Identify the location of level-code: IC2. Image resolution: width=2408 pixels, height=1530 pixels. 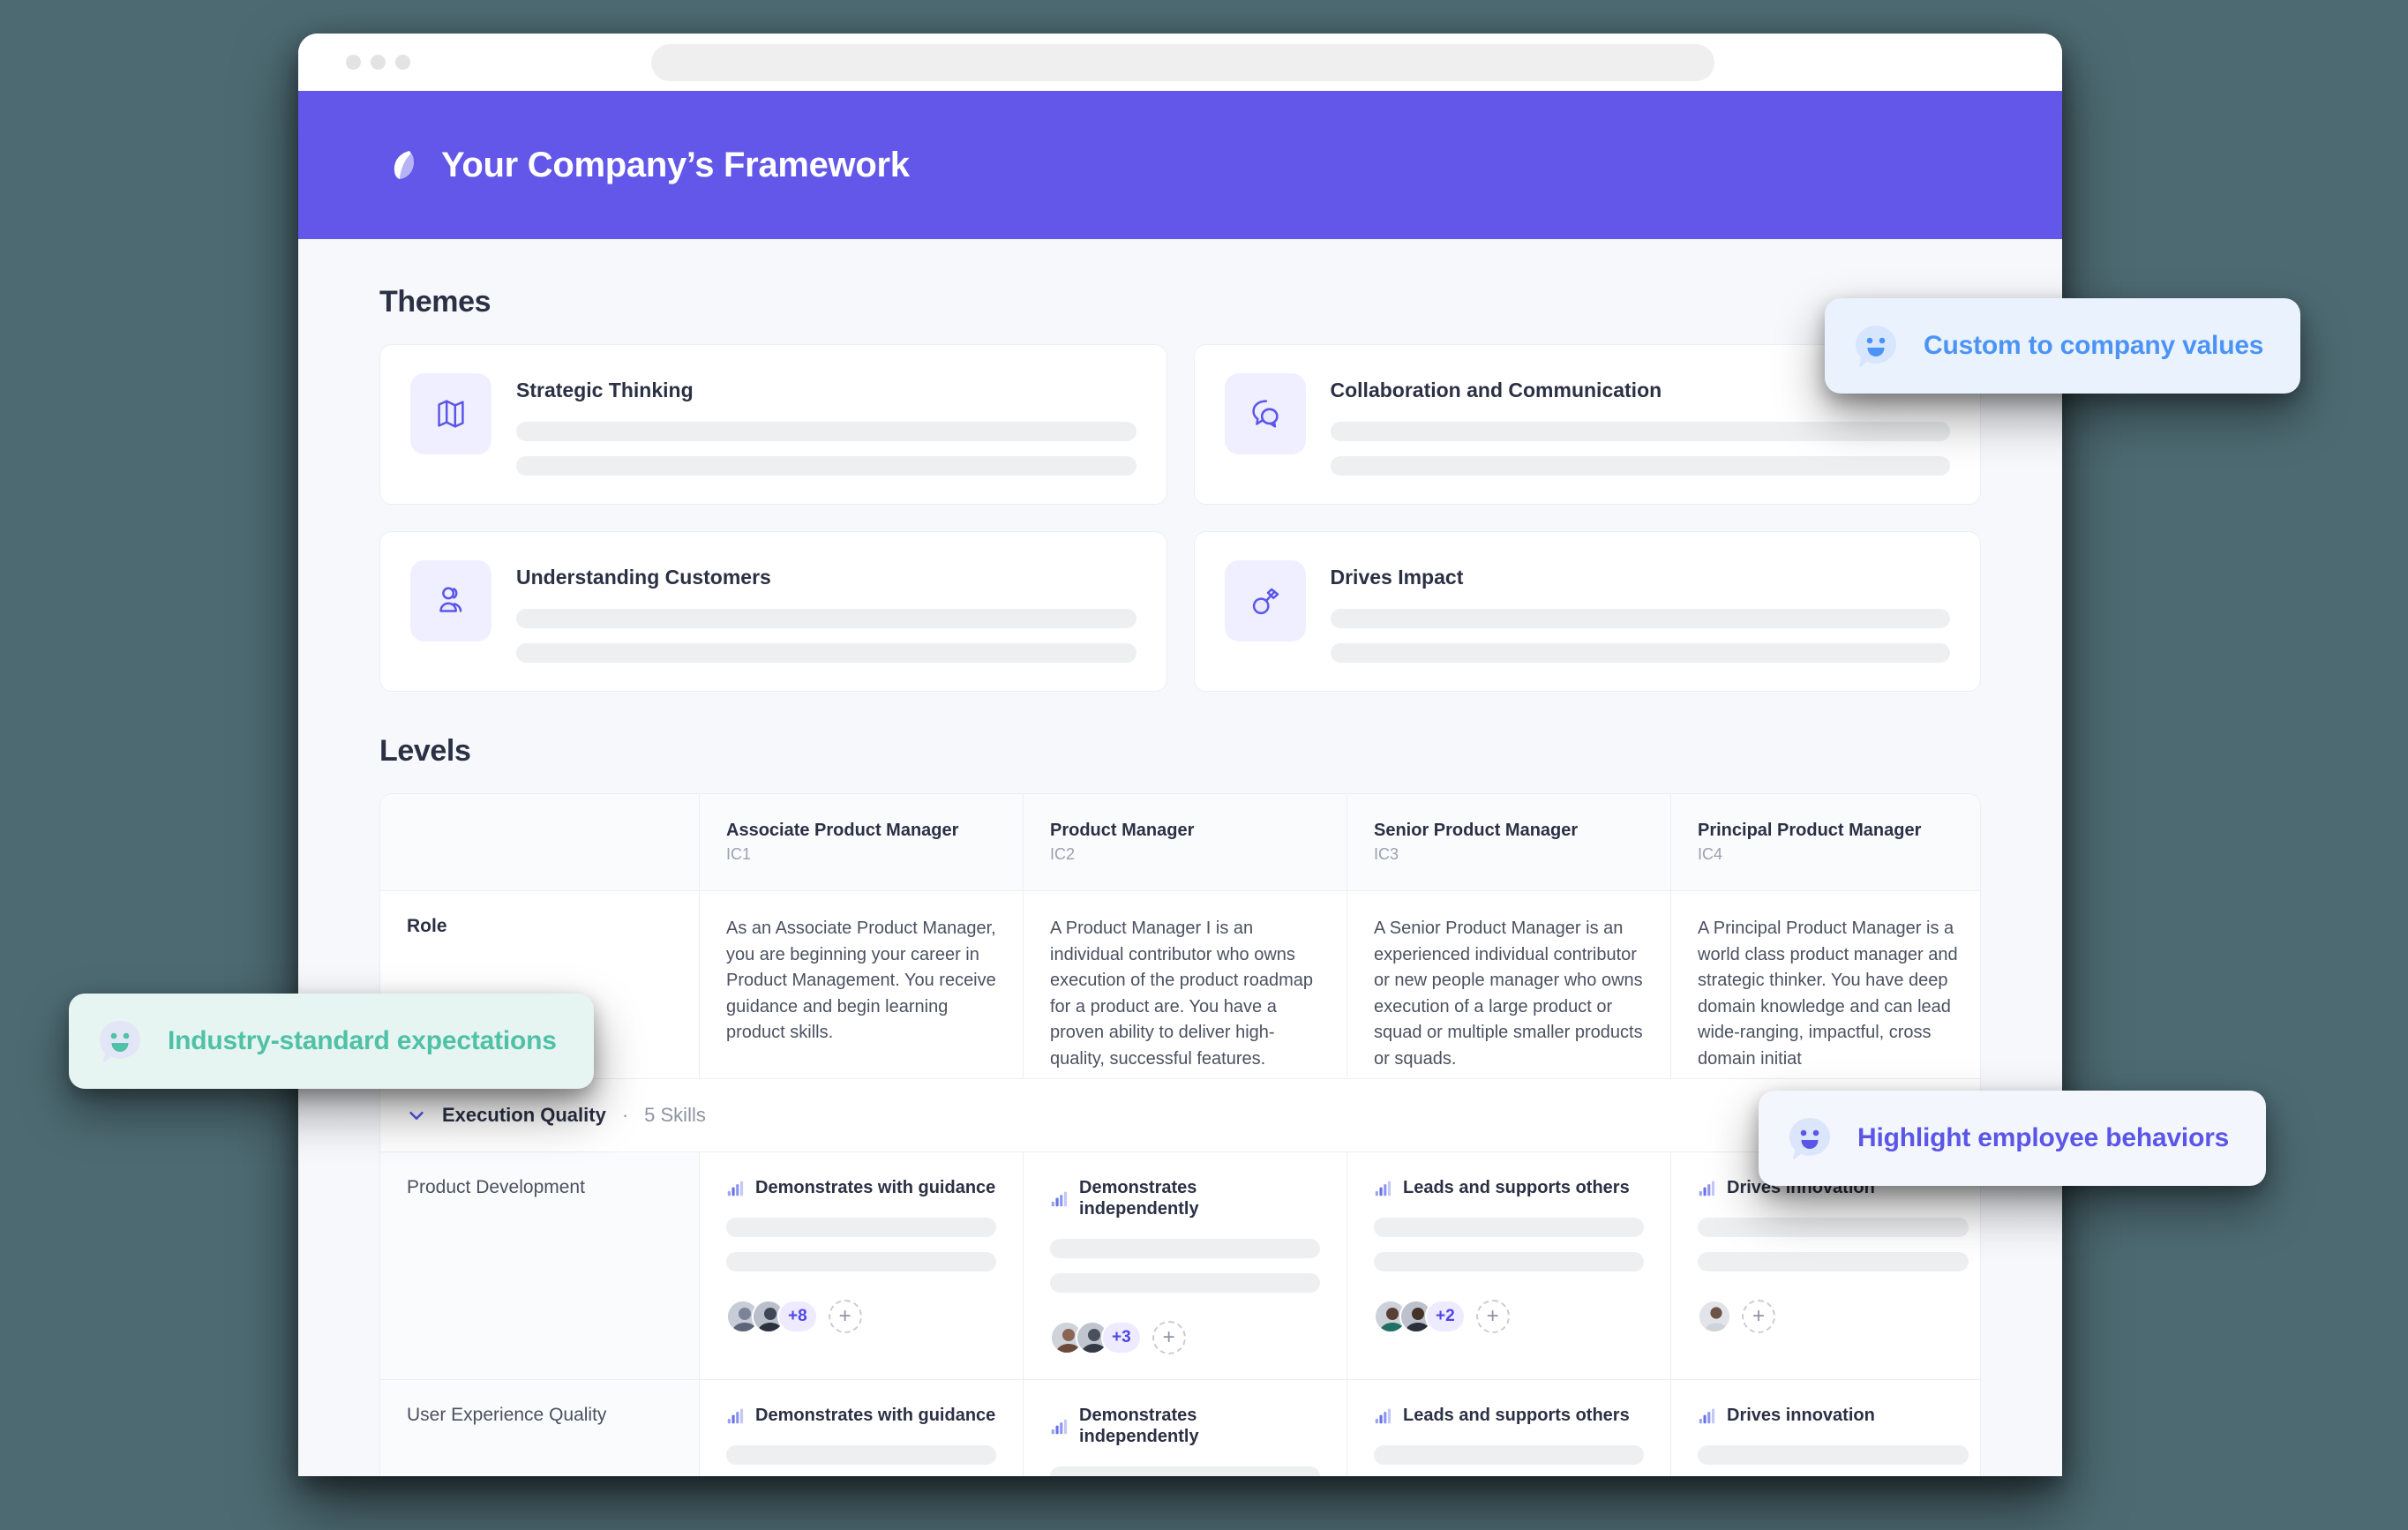
(1063, 854).